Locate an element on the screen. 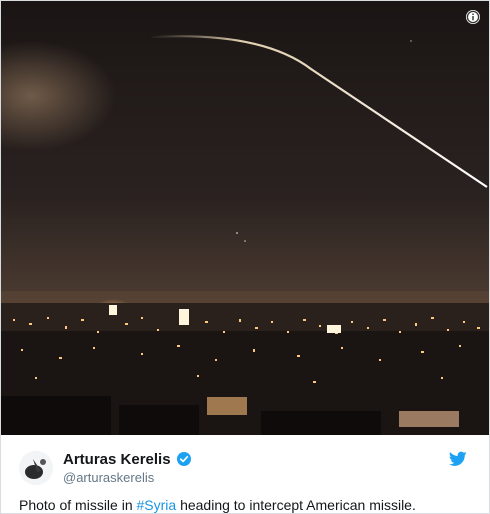 The image size is (490, 514). hashtag-link: #Syria is located at coordinates (157, 505).